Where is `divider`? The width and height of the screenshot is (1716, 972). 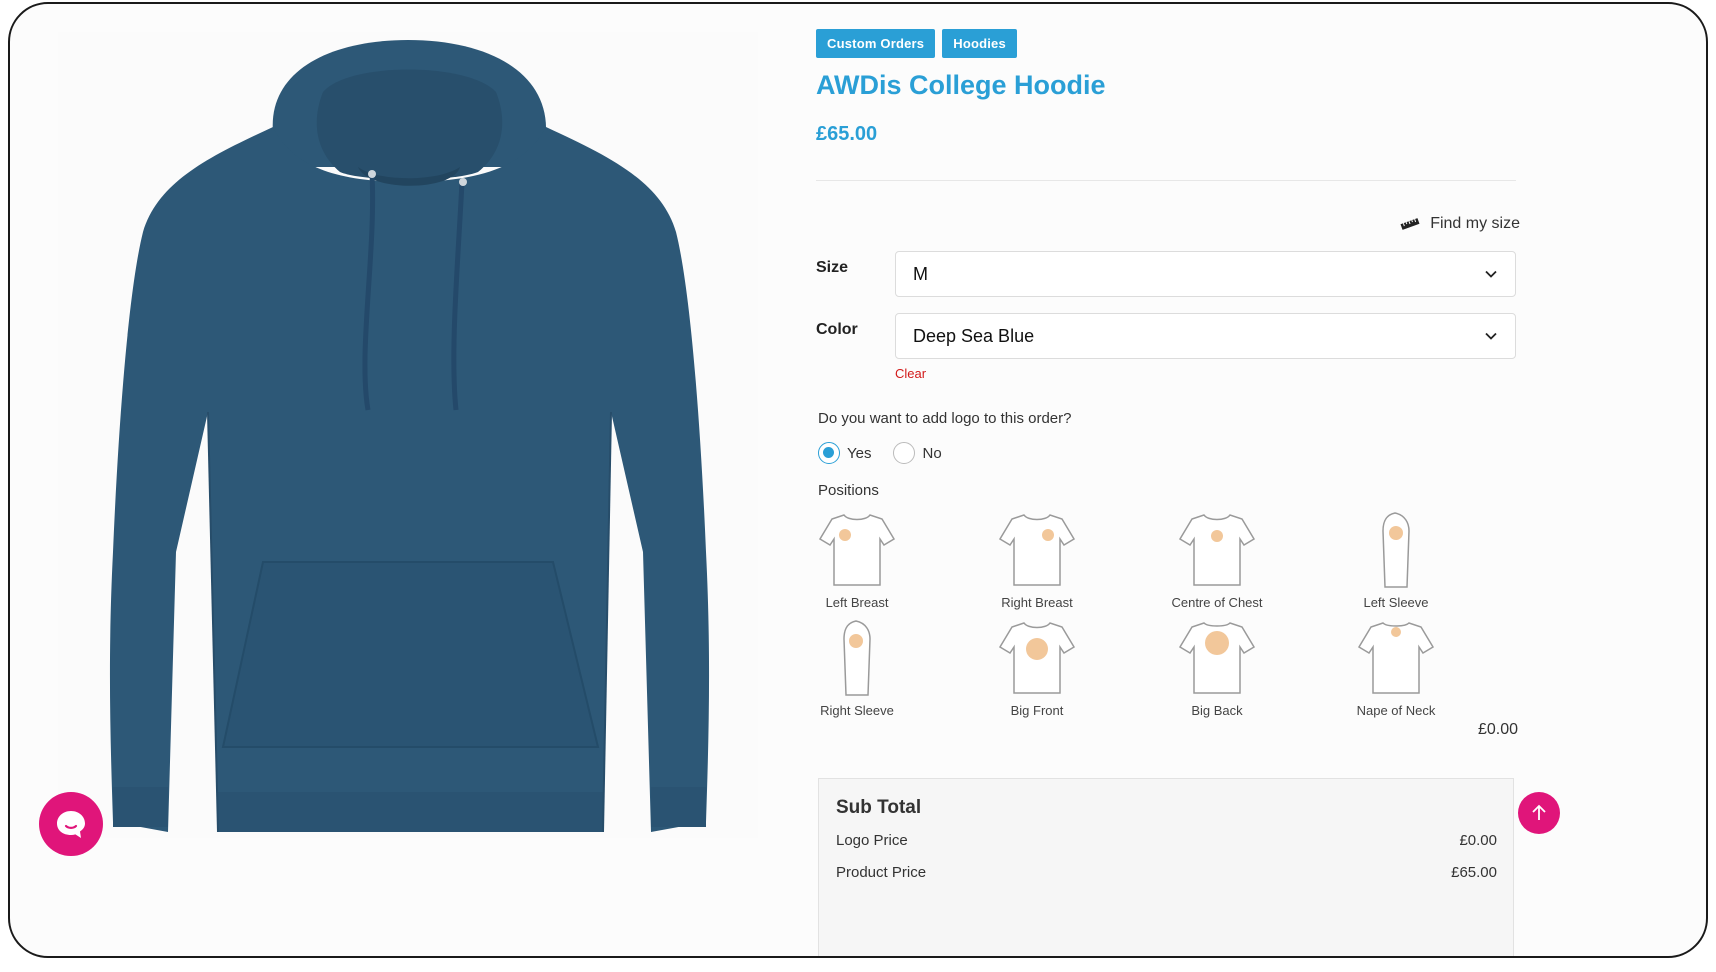 divider is located at coordinates (1166, 180).